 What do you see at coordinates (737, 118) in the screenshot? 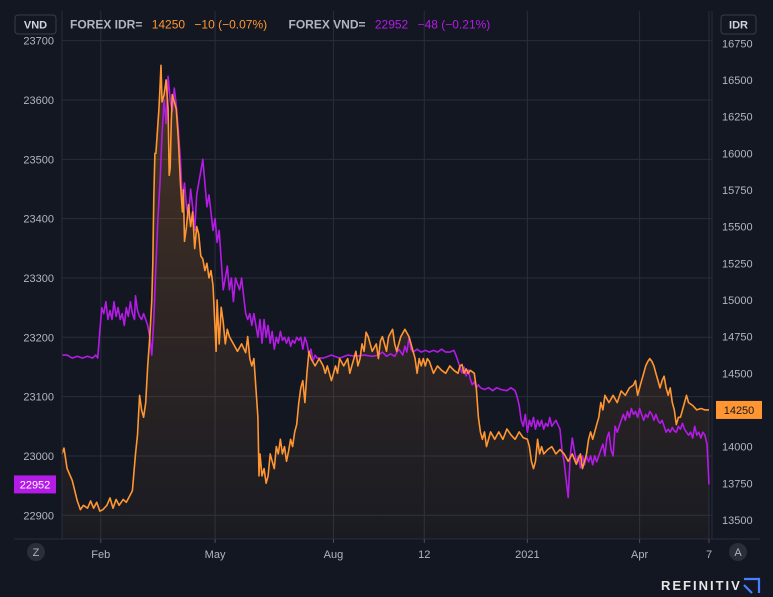
I see `right-tick-label: 16250` at bounding box center [737, 118].